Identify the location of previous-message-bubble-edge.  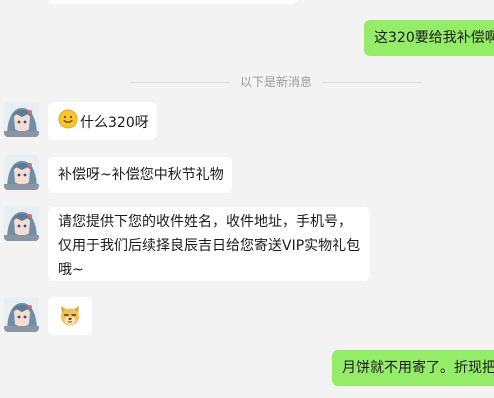
(173, 2).